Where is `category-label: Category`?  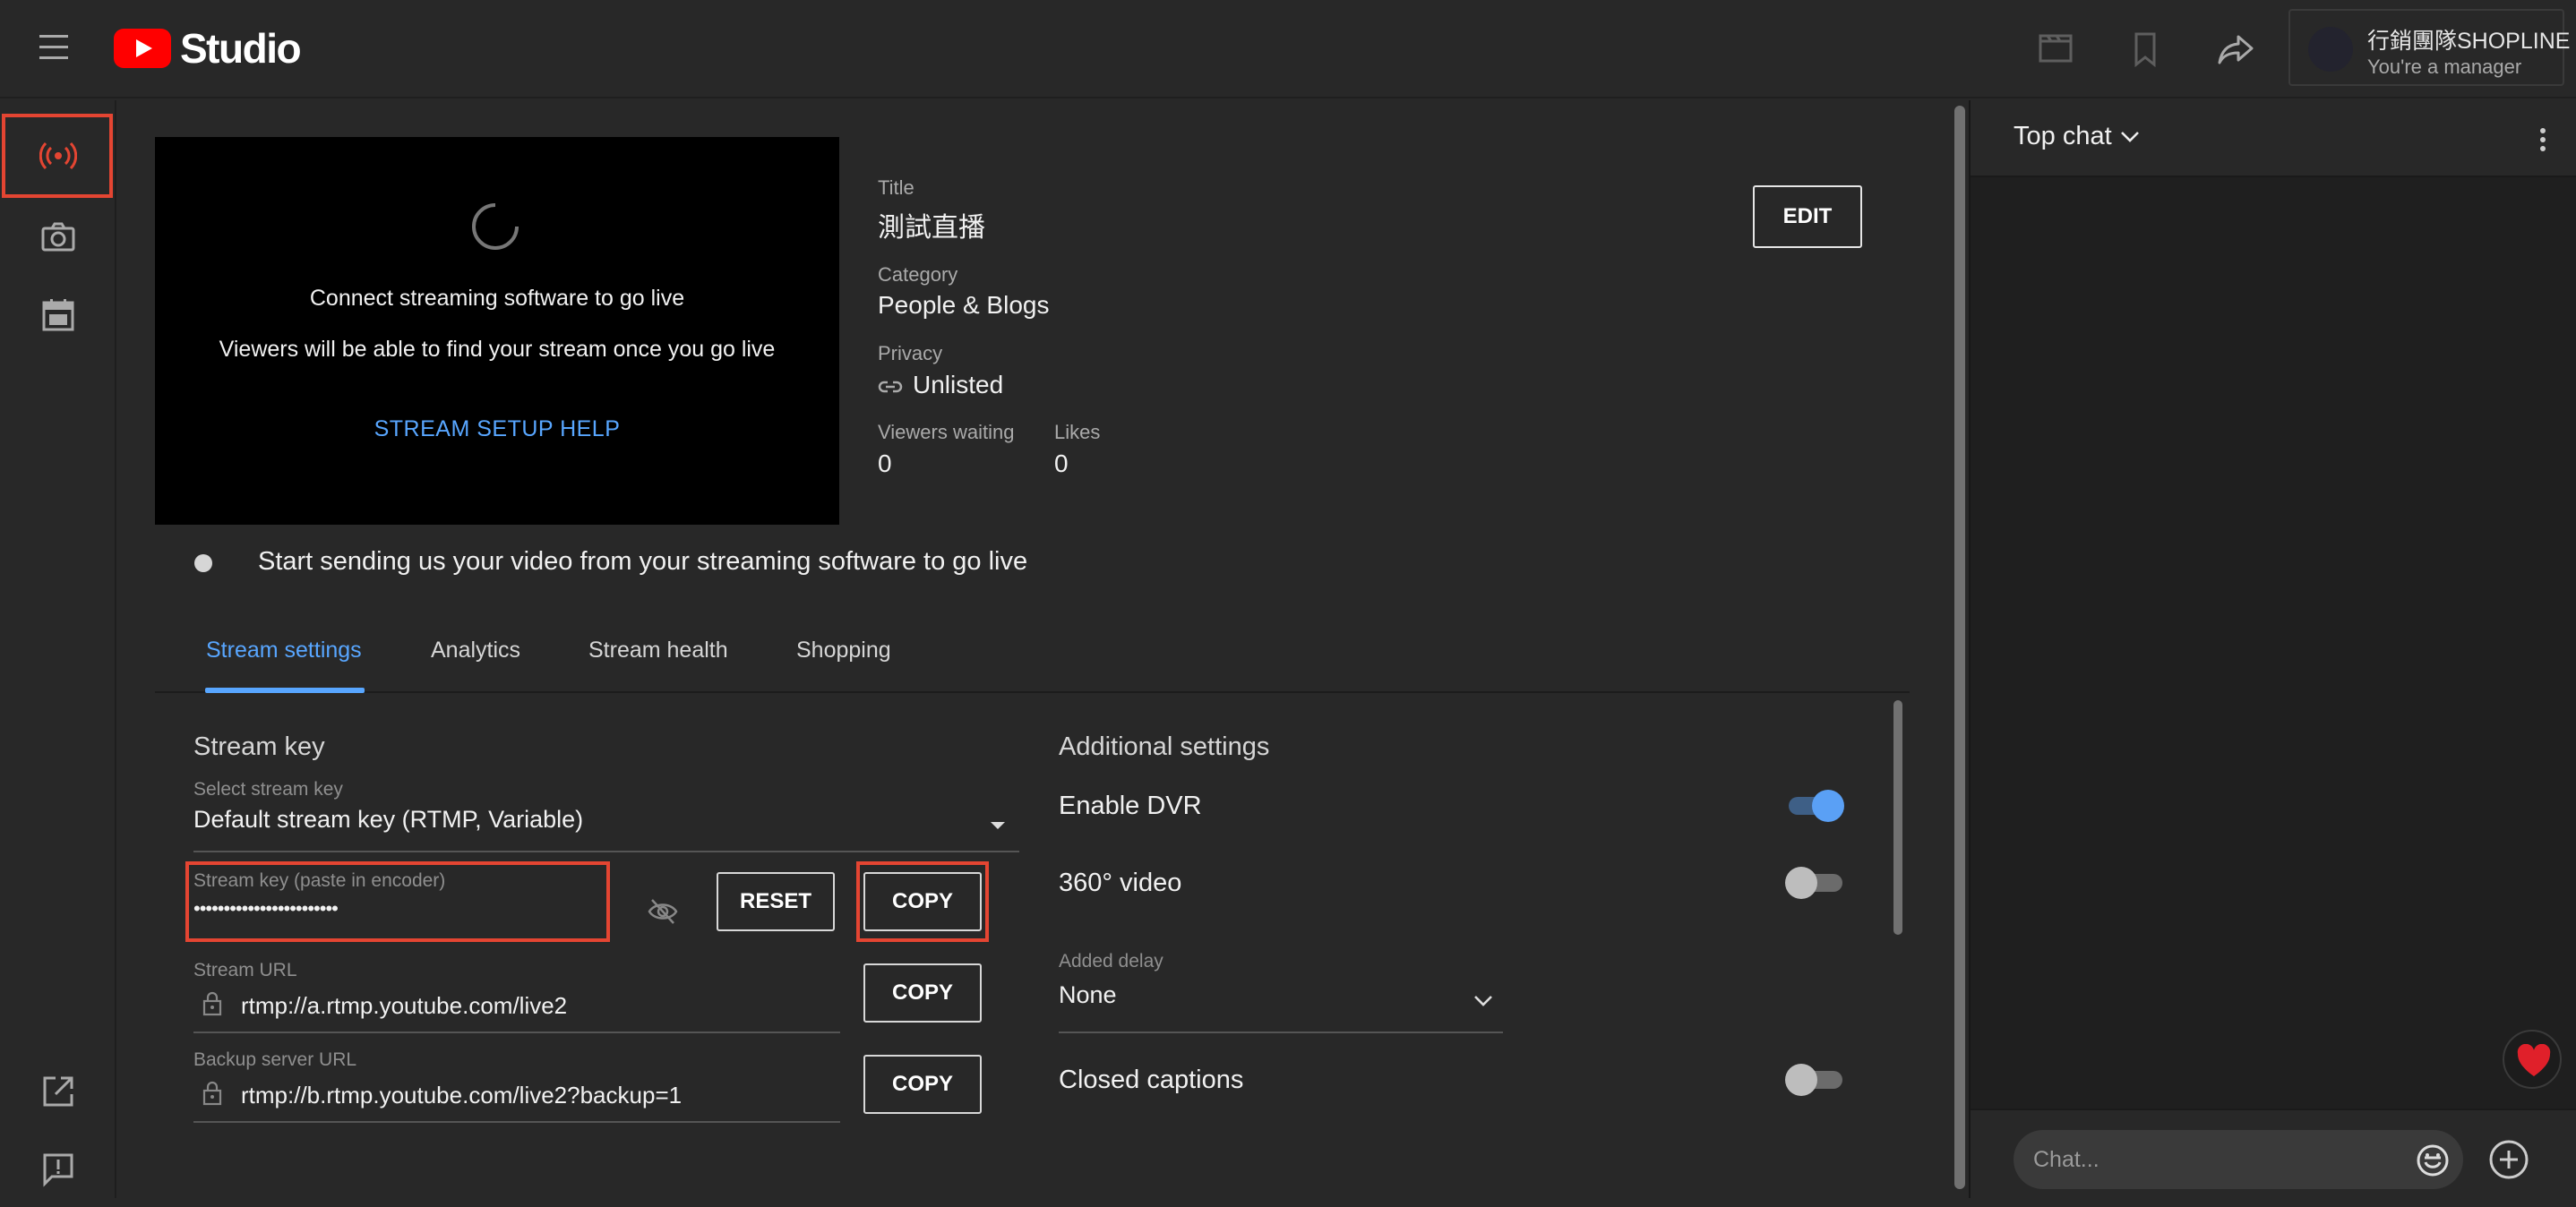 category-label: Category is located at coordinates (918, 274).